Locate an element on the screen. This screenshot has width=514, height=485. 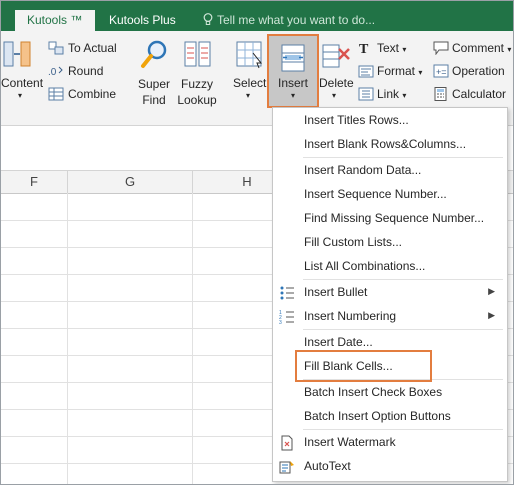
operation-button: Operation is located at coordinates (478, 71).